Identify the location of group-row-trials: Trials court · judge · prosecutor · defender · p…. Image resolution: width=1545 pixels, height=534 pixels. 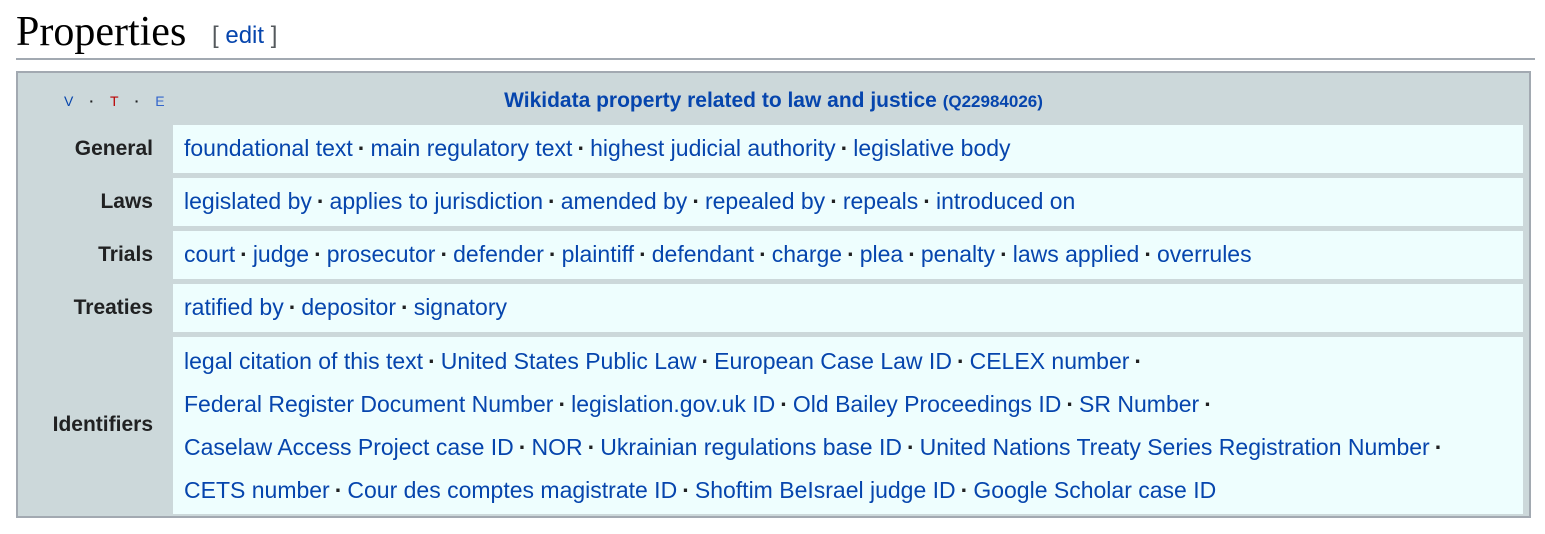
(773, 255).